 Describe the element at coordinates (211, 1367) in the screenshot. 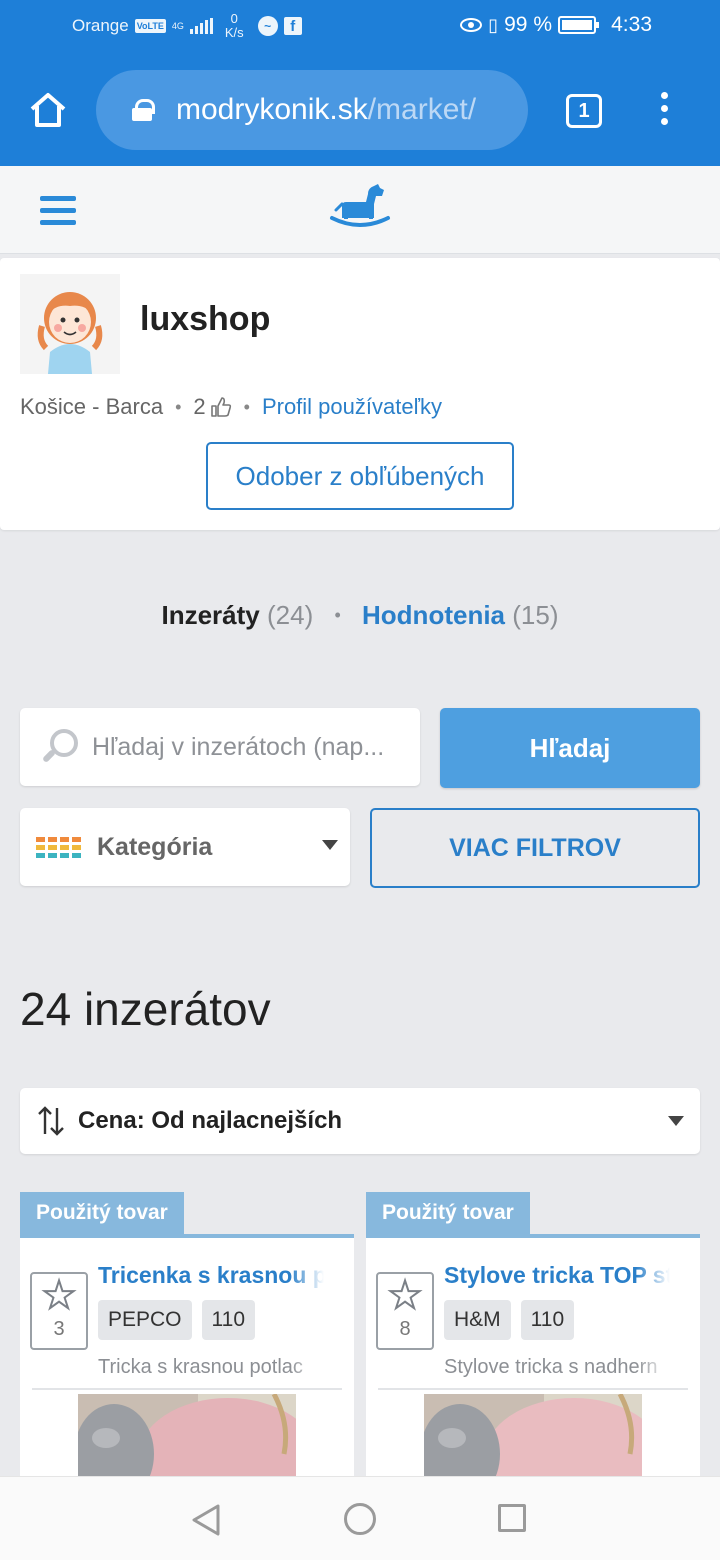

I see `listing-description: Tricka s krasnou potlac` at that location.